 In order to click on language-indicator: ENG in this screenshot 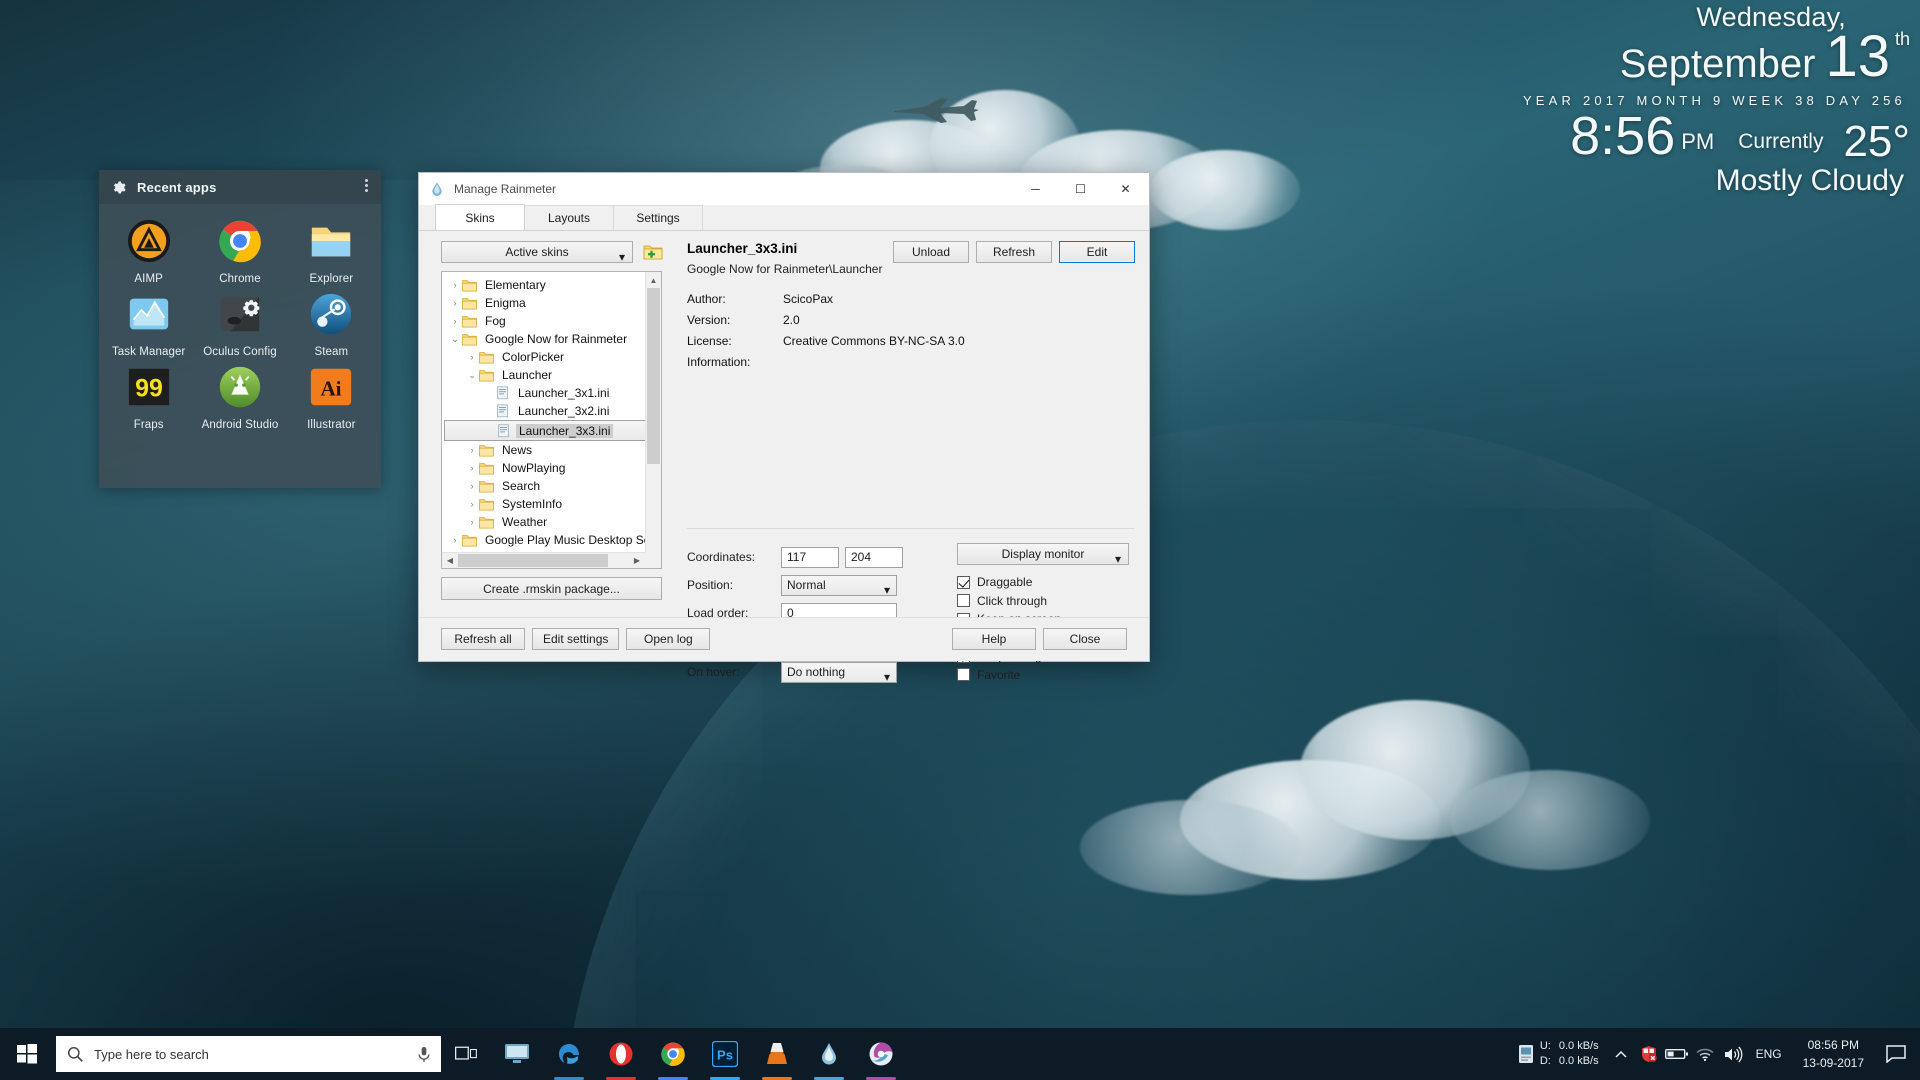, I will do `click(1769, 1054)`.